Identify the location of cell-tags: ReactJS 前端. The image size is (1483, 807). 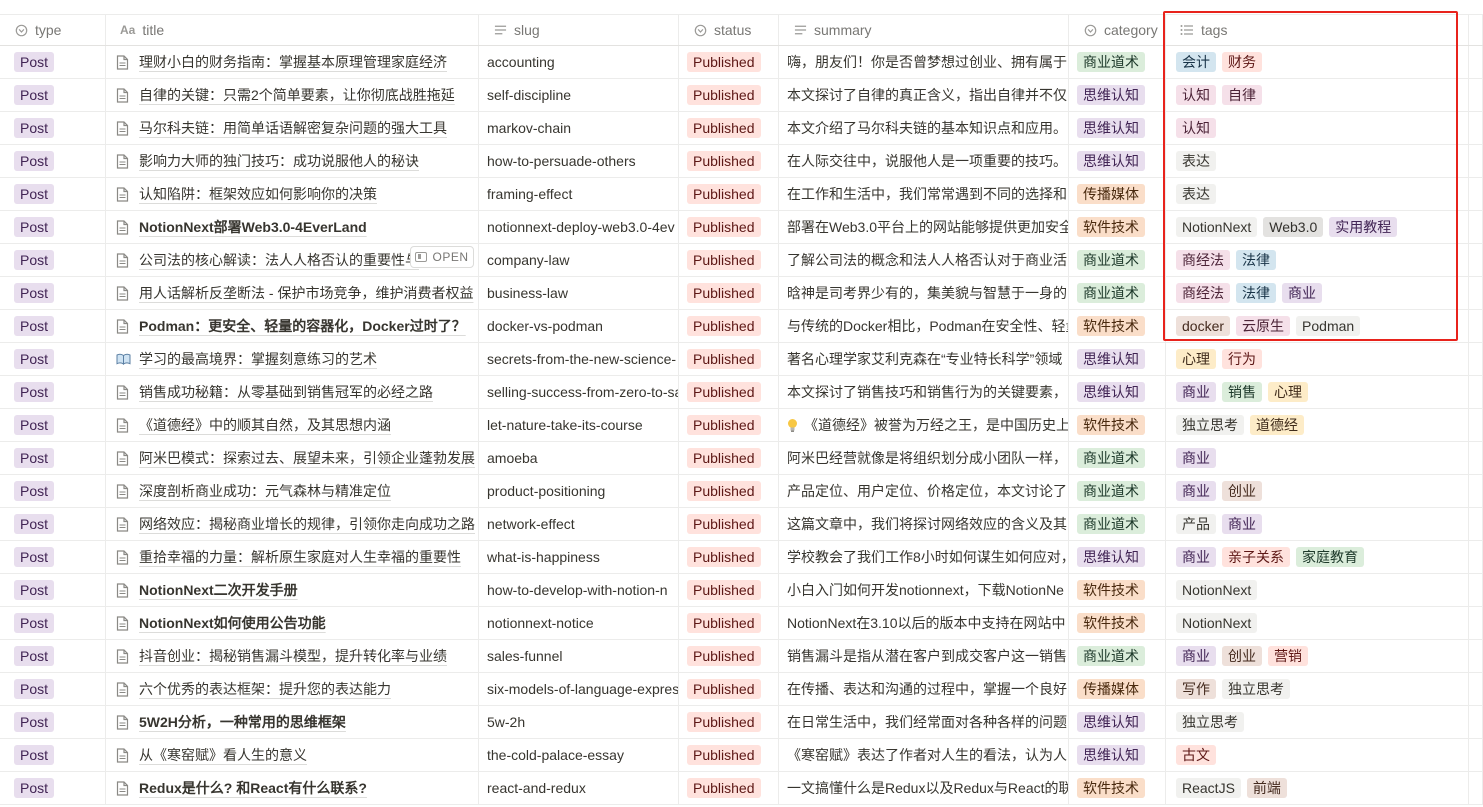
(1317, 788).